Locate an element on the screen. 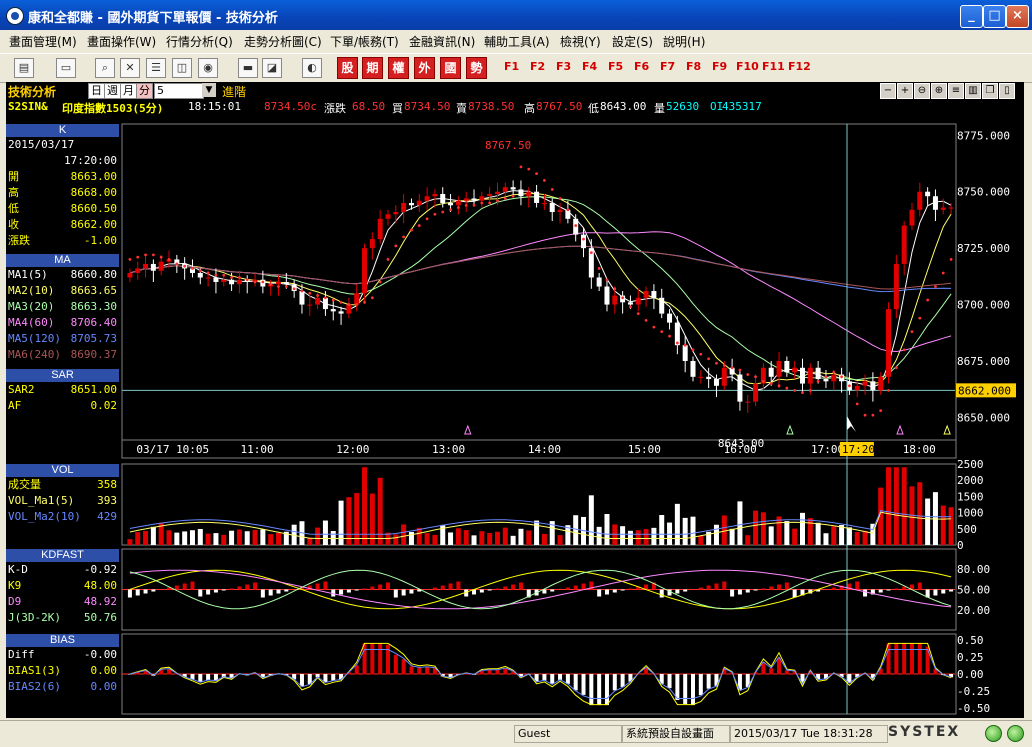 The image size is (1032, 747). futures-button: 期 is located at coordinates (372, 68).